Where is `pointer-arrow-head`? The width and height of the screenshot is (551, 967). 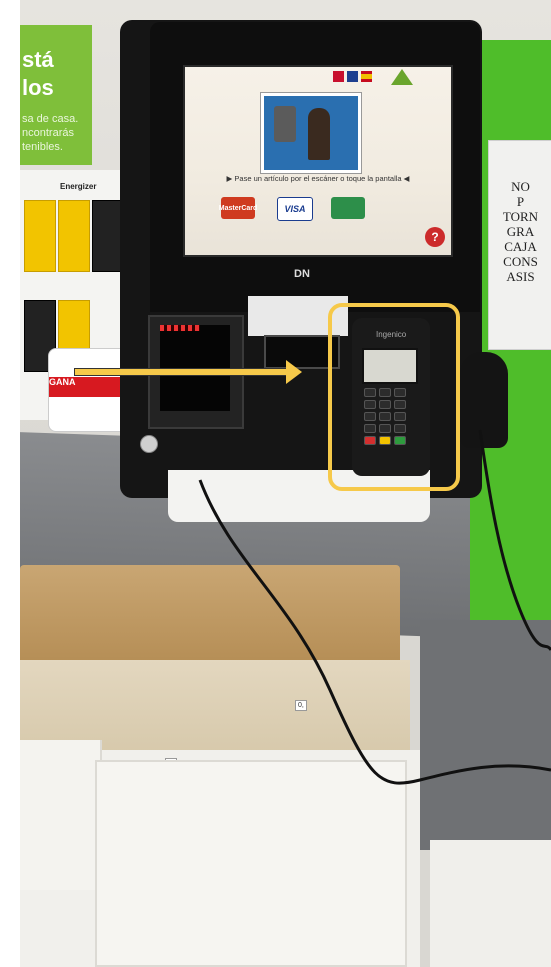
pointer-arrow-head is located at coordinates (294, 372).